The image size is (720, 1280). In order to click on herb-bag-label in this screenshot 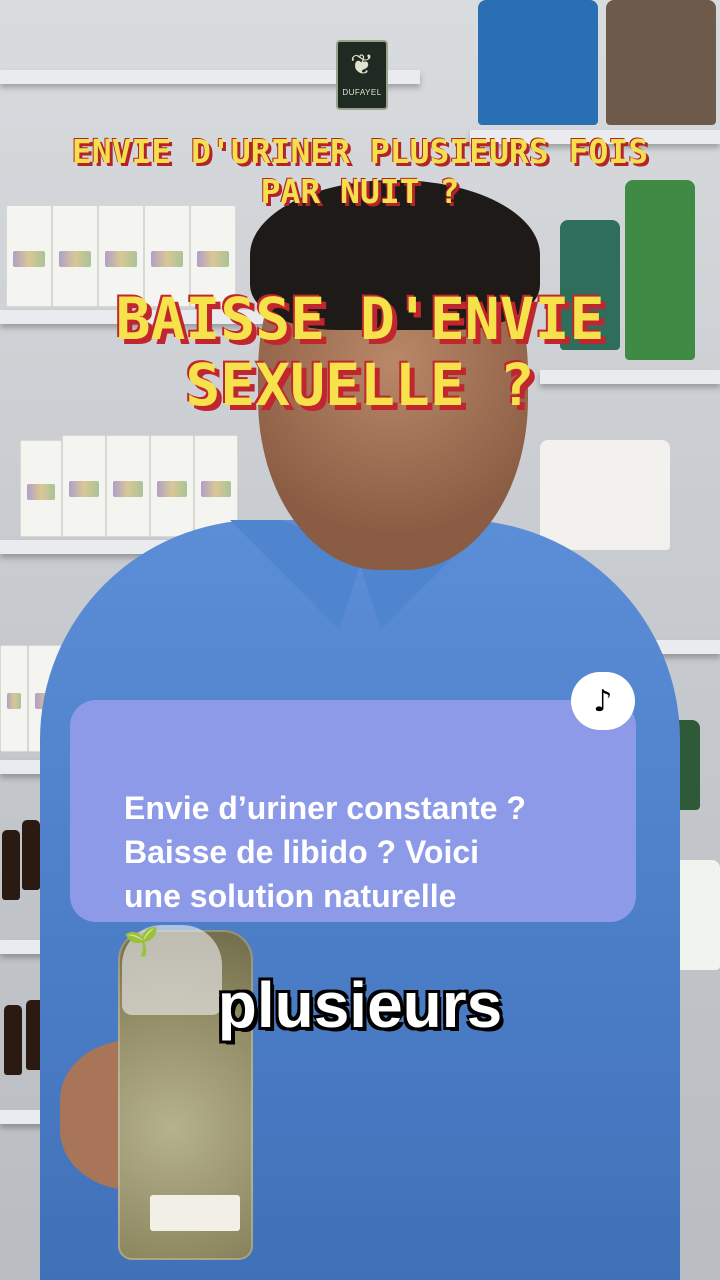, I will do `click(195, 1213)`.